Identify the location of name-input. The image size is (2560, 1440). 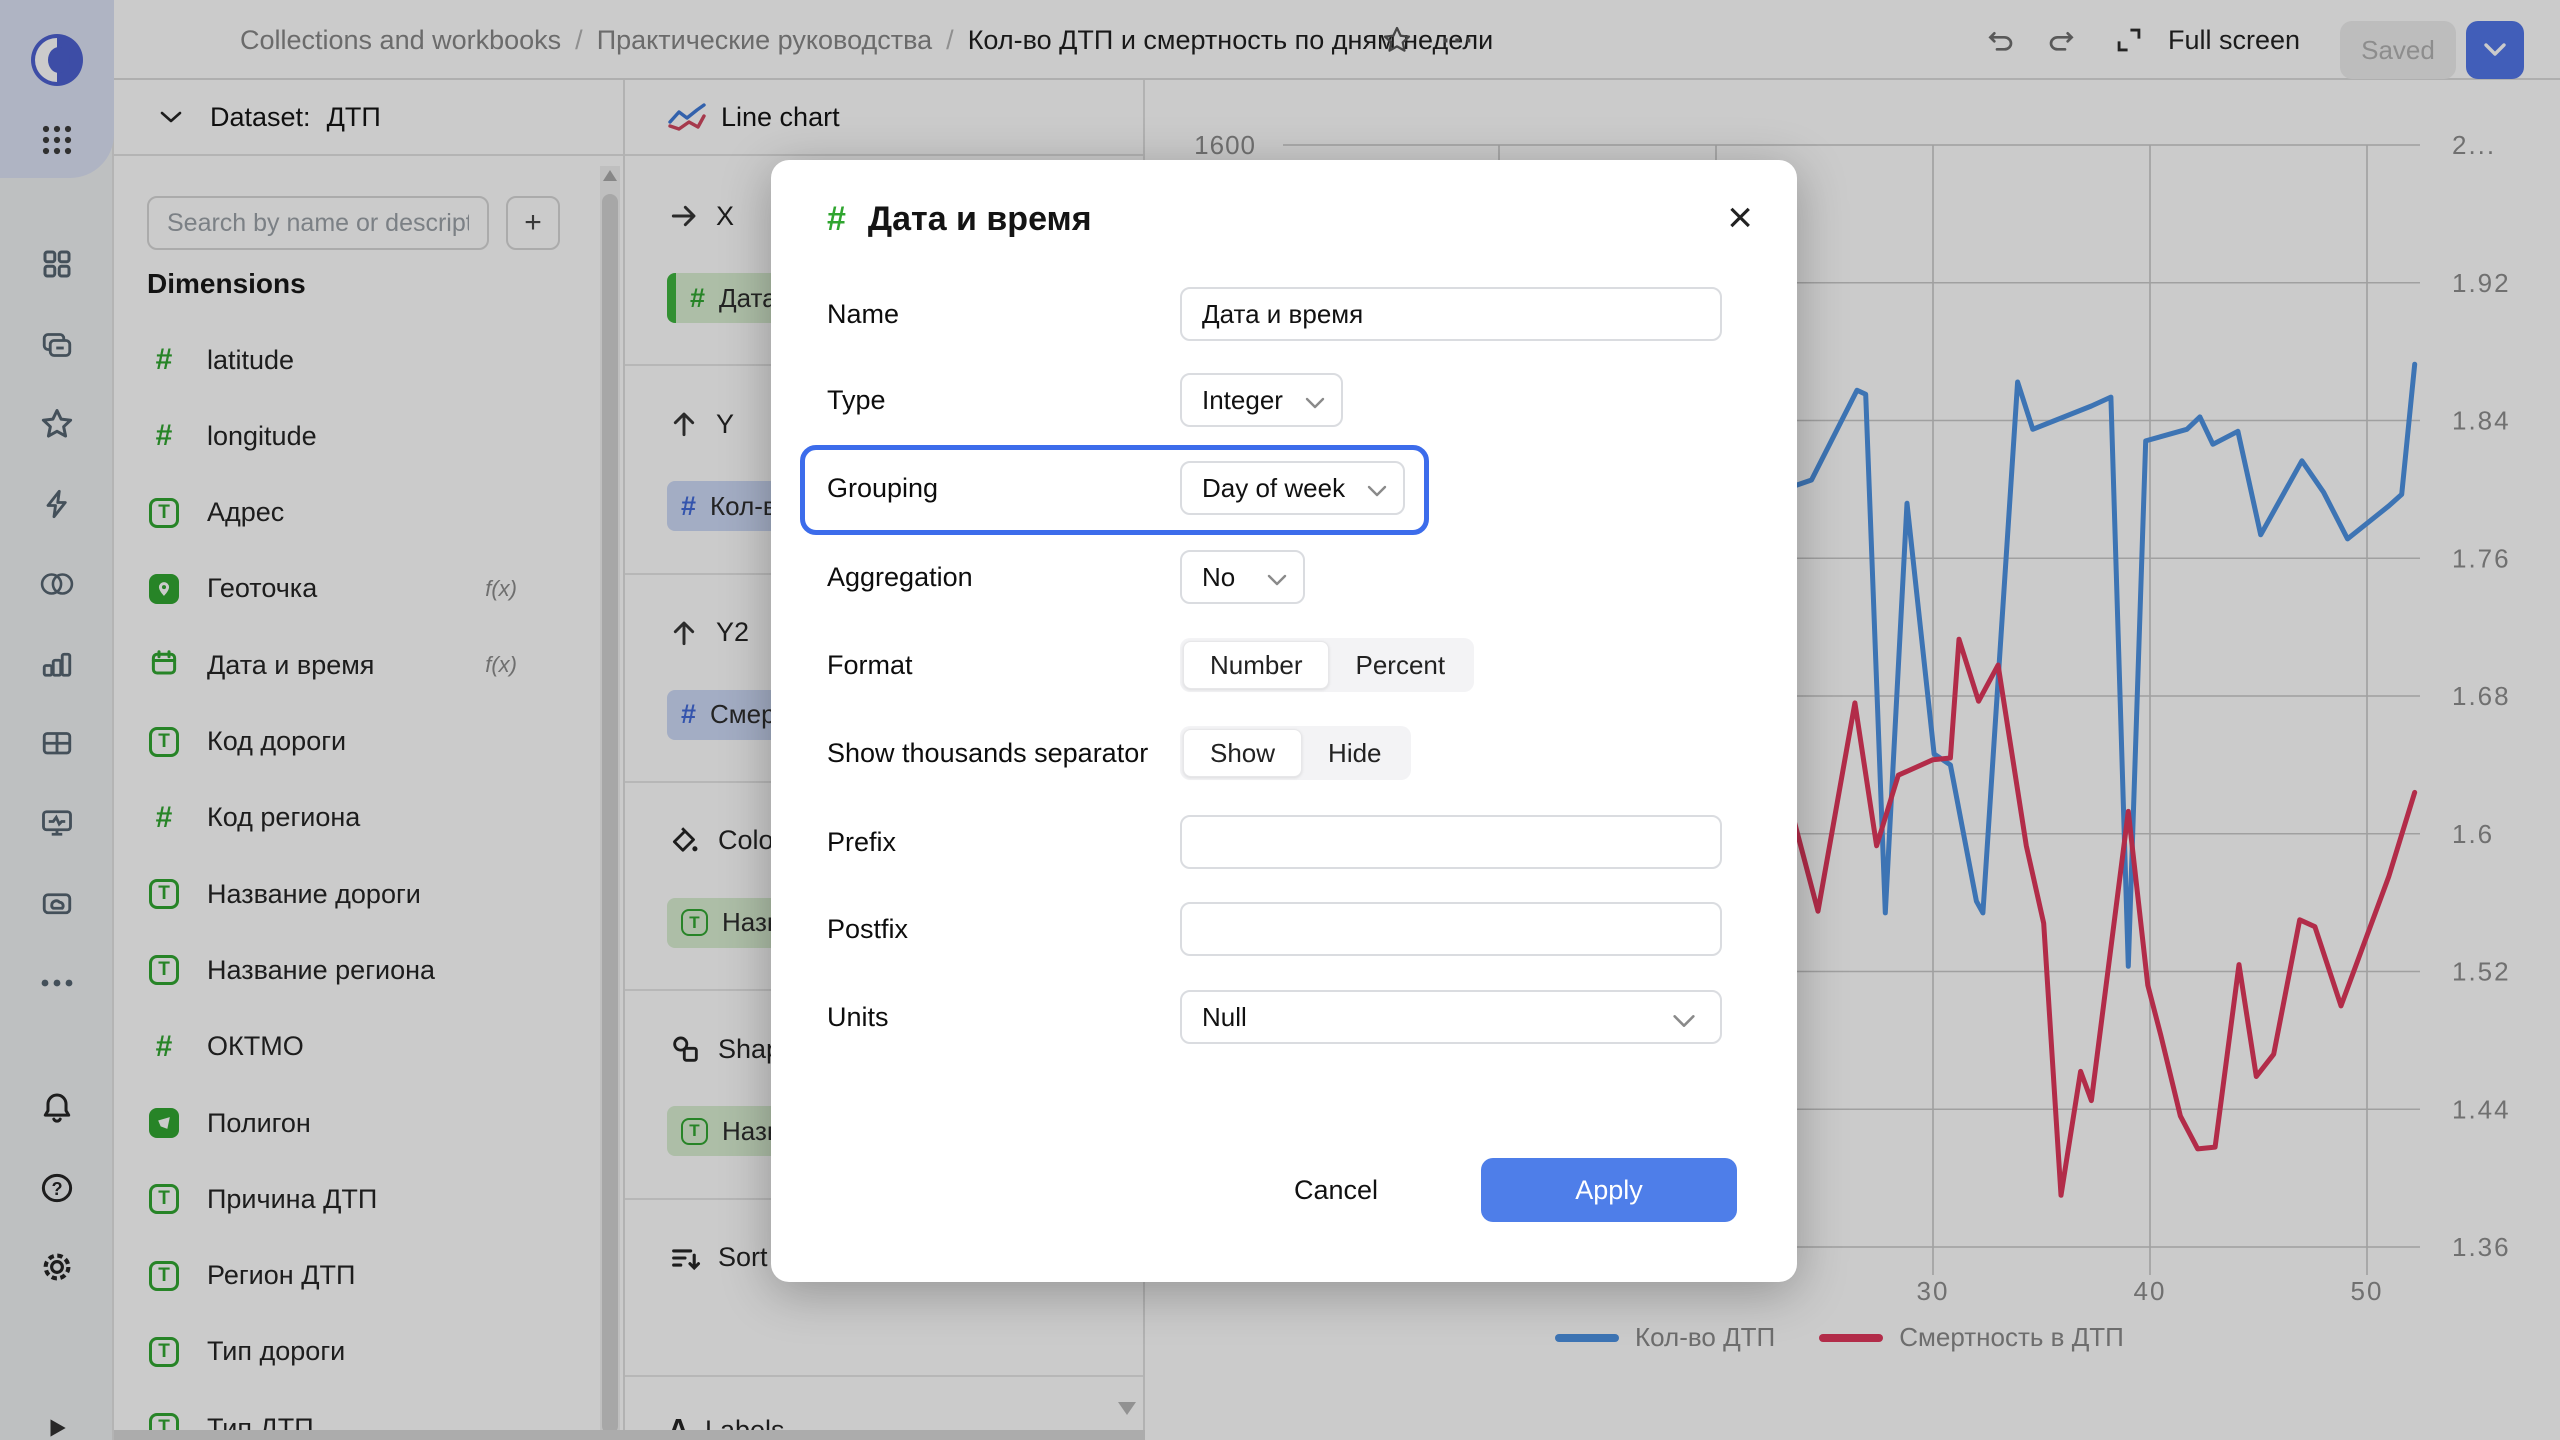
(1451, 314).